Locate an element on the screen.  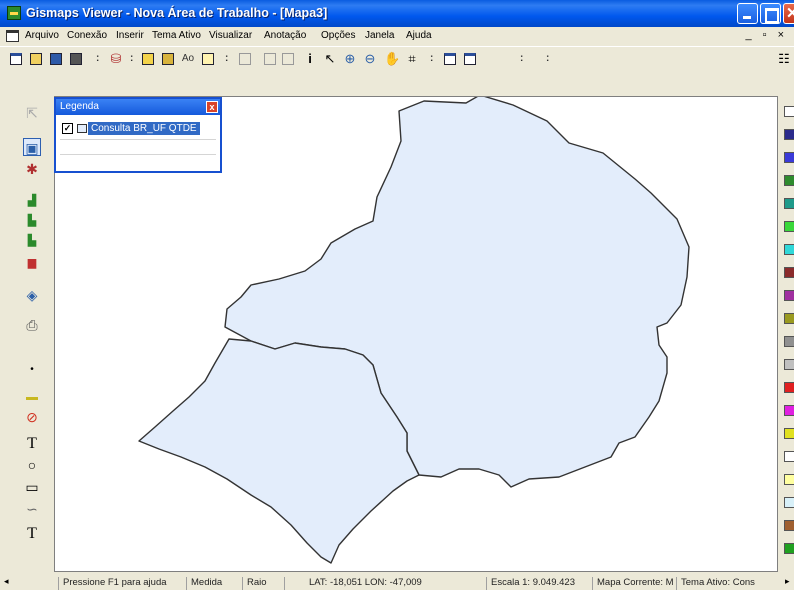
new-map-button is located at coordinates (16, 59).